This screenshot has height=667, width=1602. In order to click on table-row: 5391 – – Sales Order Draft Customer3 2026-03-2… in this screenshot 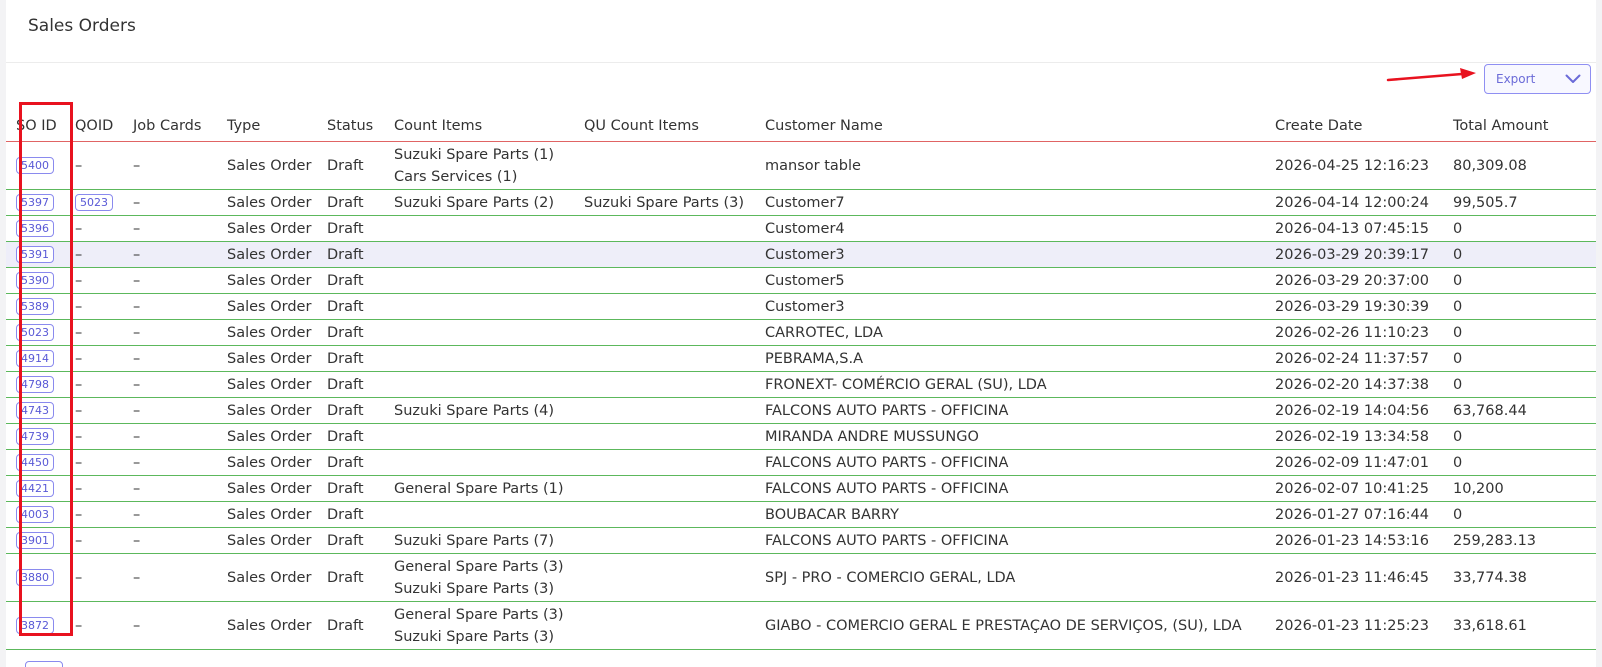, I will do `click(801, 254)`.